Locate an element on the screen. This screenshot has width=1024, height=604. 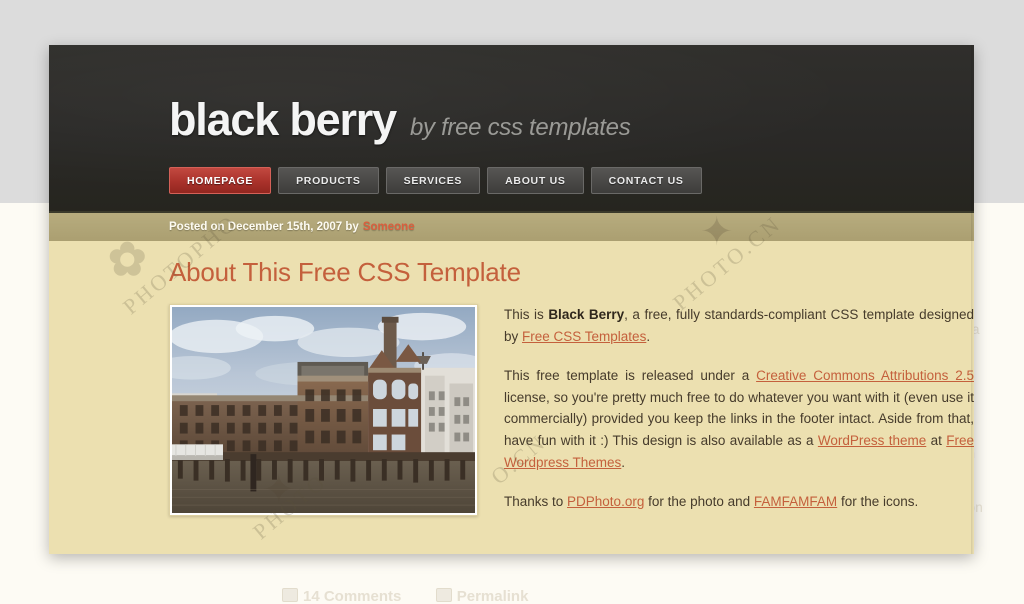
post-photo-column is located at coordinates (323, 410).